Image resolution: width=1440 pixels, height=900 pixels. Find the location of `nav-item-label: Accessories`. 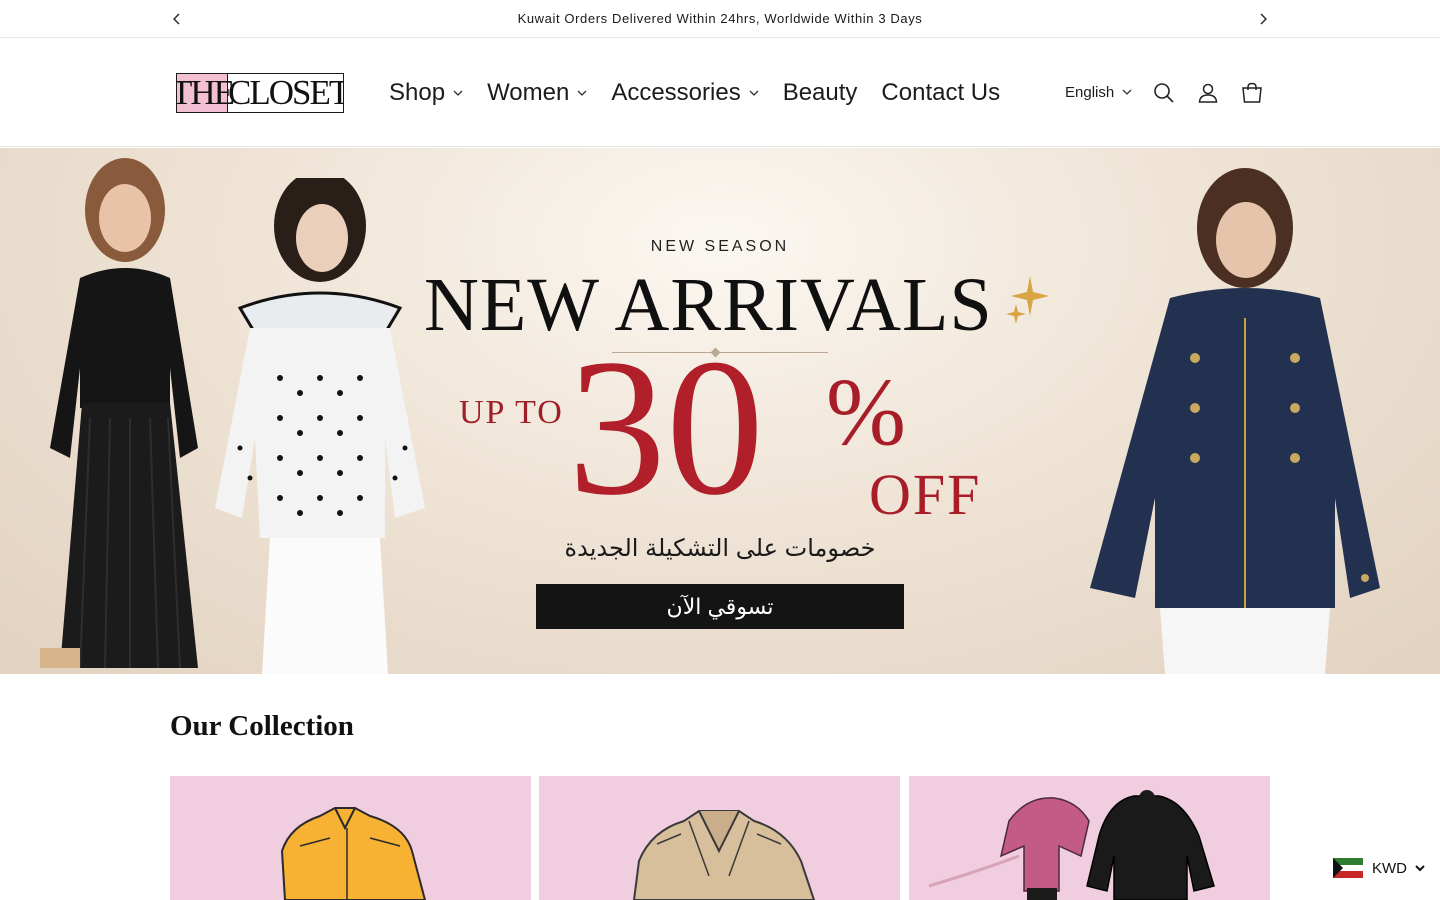

nav-item-label: Accessories is located at coordinates (676, 92).